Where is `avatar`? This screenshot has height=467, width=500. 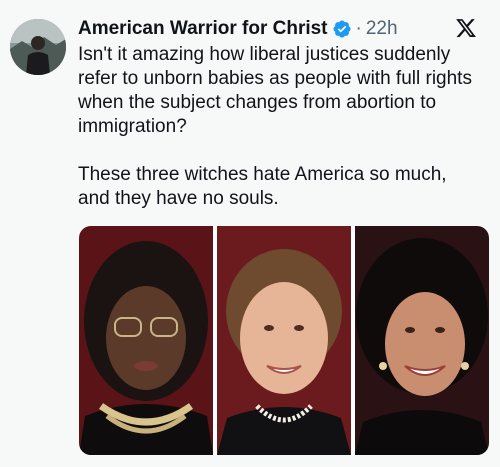
avatar is located at coordinates (38, 47).